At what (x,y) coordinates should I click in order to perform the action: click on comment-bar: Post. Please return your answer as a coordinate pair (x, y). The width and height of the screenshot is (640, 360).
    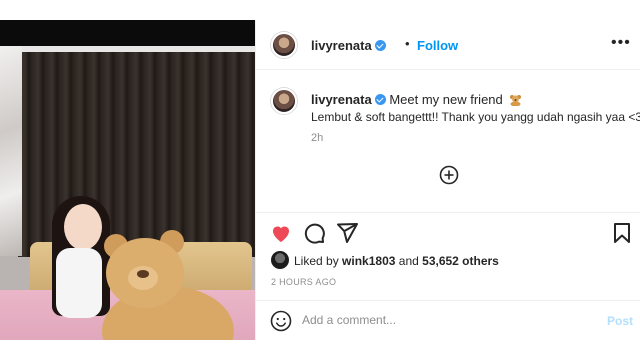
    Looking at the image, I should click on (448, 320).